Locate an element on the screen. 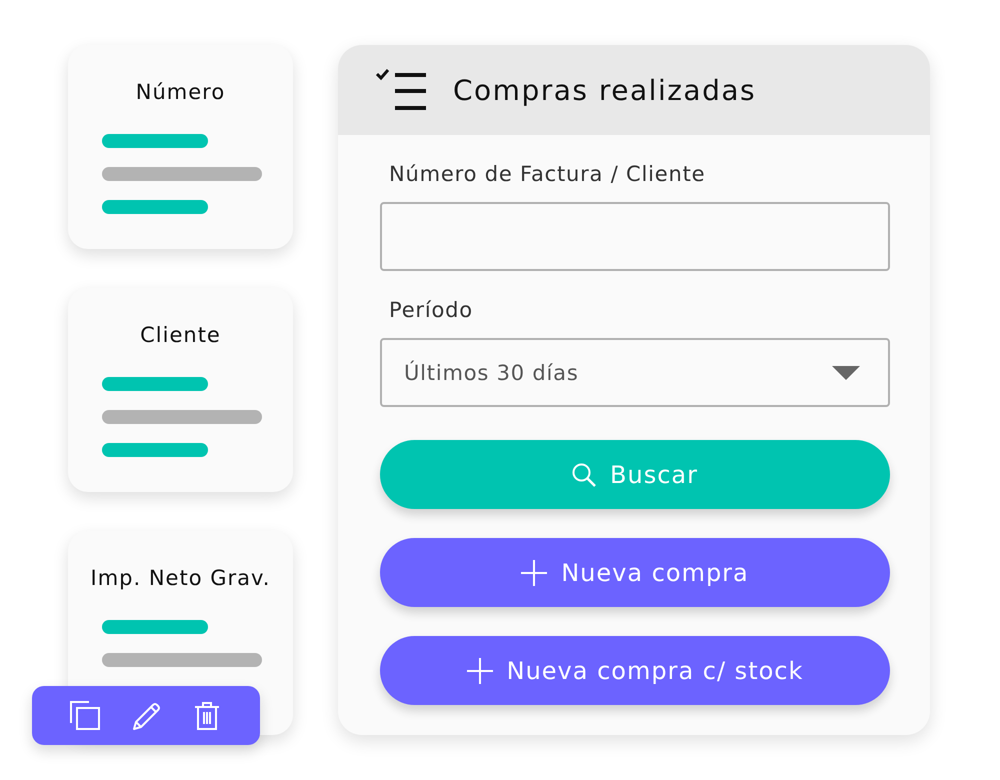 The height and width of the screenshot is (780, 1000). trash-icon is located at coordinates (207, 715).